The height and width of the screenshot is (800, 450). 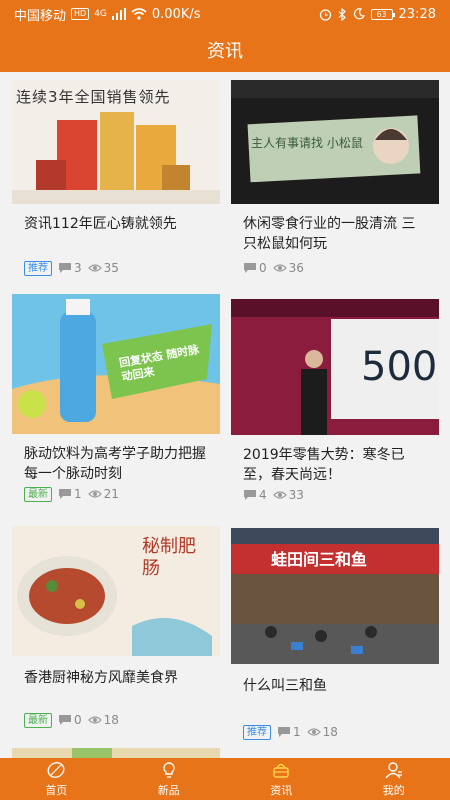 I want to click on signal-icon, so click(x=118, y=14).